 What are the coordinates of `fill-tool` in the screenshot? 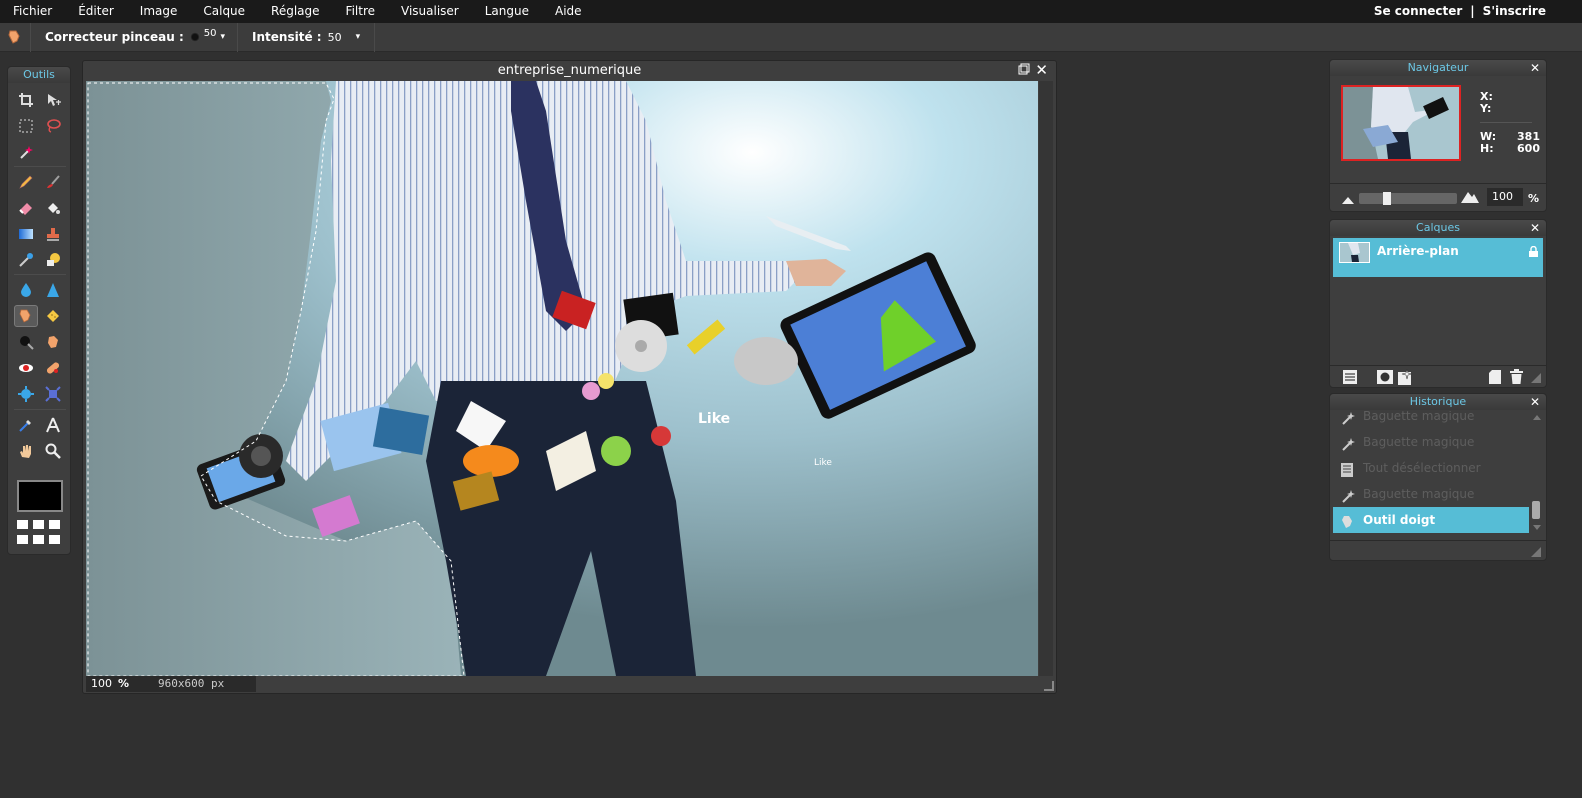 It's located at (53, 208).